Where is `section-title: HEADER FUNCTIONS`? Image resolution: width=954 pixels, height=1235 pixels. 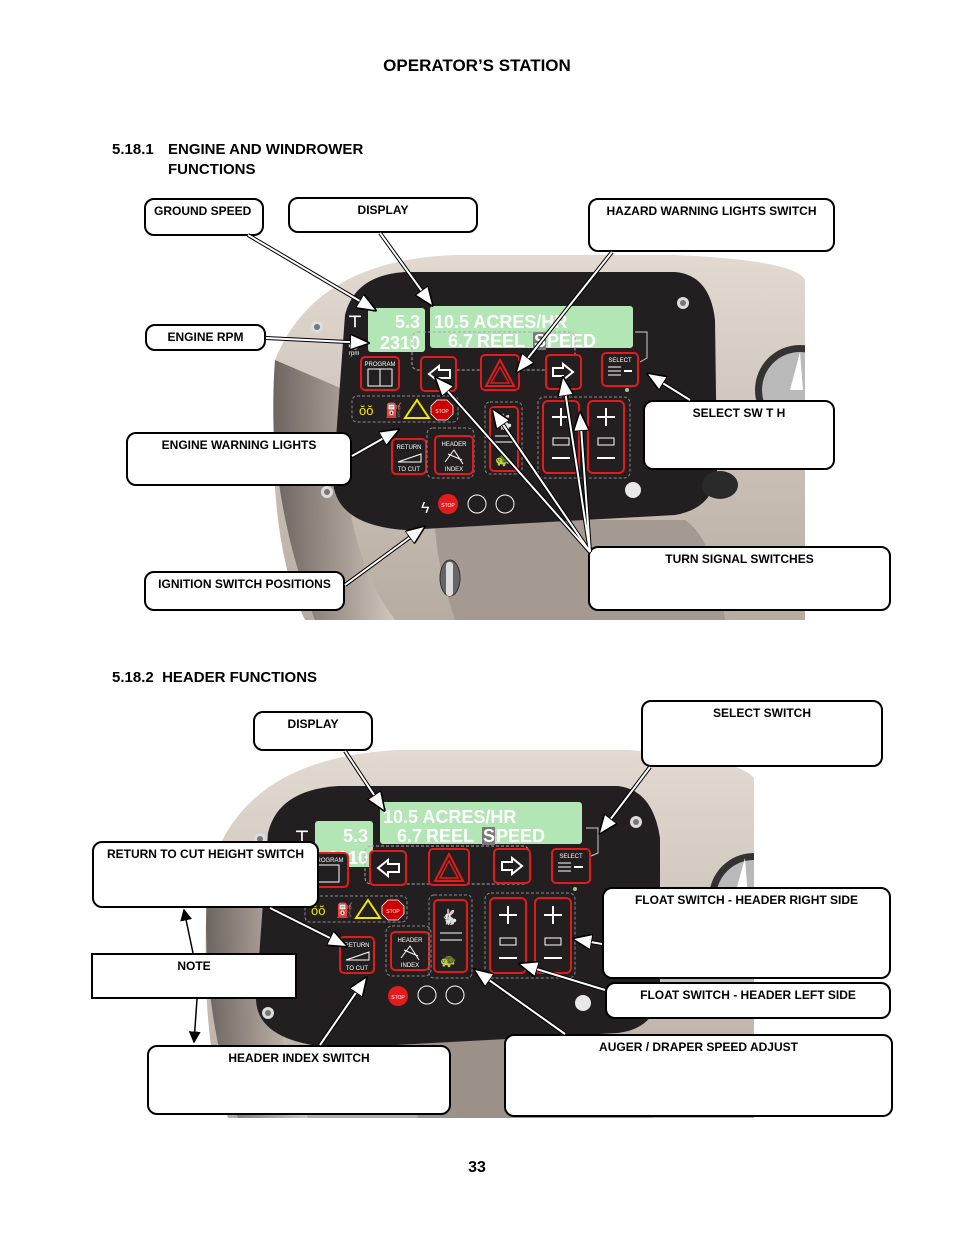
section-title: HEADER FUNCTIONS is located at coordinates (240, 677).